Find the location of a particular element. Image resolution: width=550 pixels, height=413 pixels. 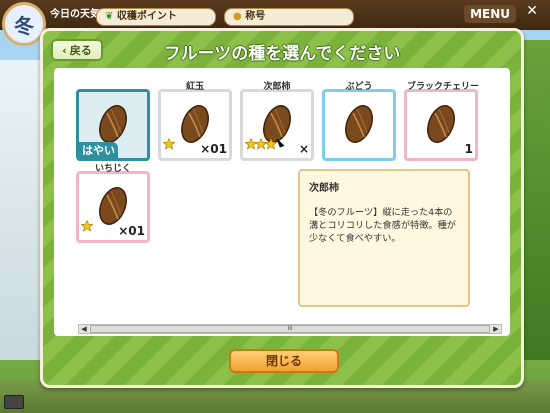

medal-icon: ● is located at coordinates (237, 16).